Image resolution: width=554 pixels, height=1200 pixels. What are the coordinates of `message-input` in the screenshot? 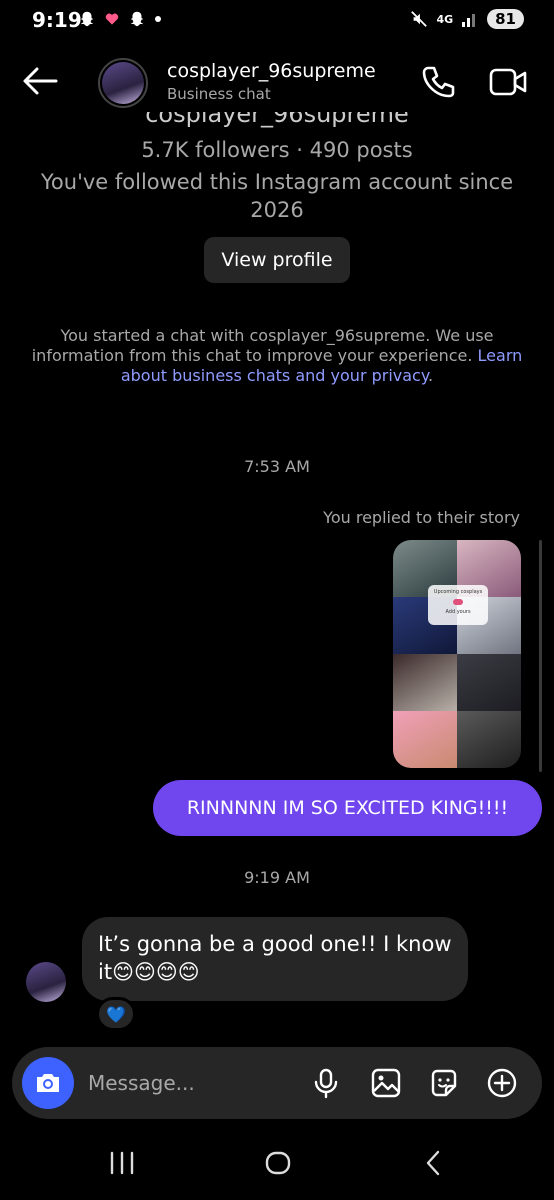 It's located at (193, 1083).